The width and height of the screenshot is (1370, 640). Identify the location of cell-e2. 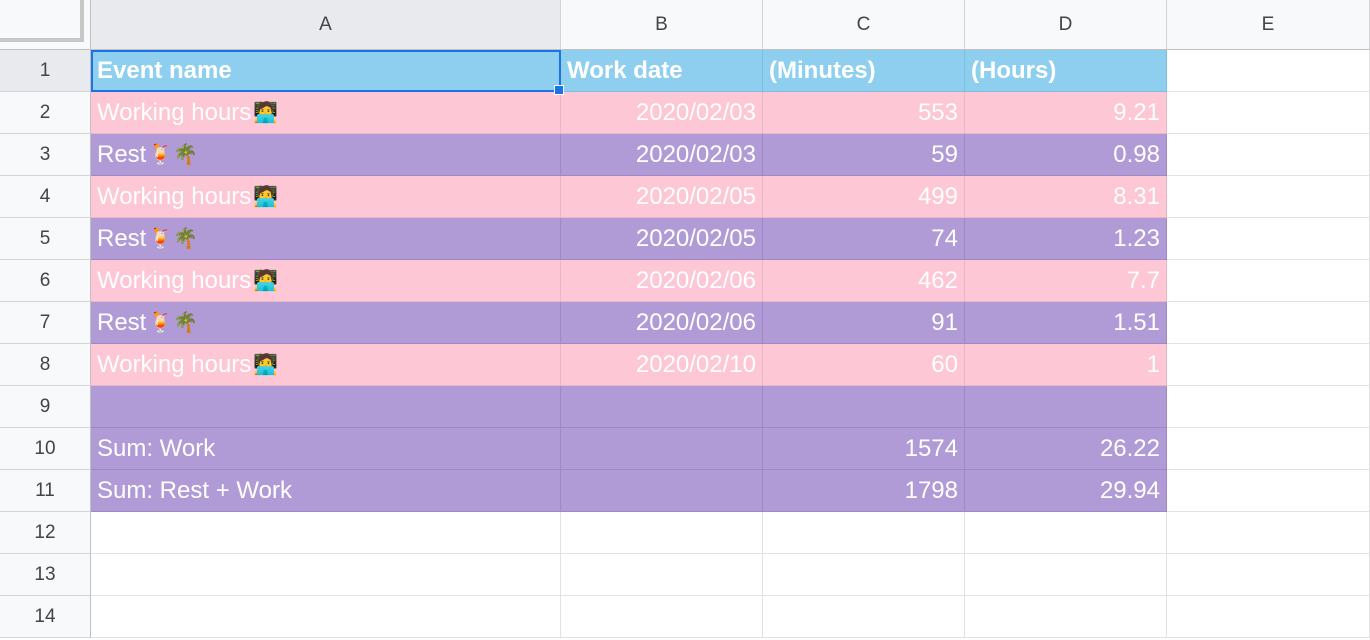
(1268, 113).